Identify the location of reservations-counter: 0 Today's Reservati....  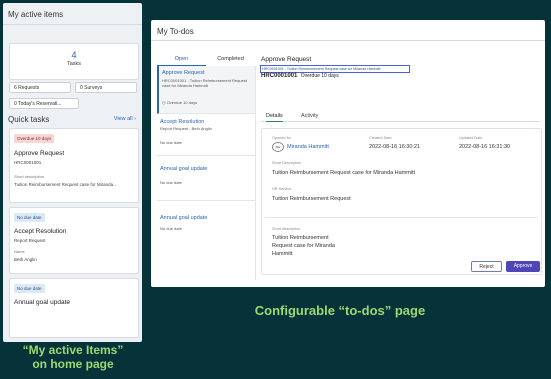
(44, 103).